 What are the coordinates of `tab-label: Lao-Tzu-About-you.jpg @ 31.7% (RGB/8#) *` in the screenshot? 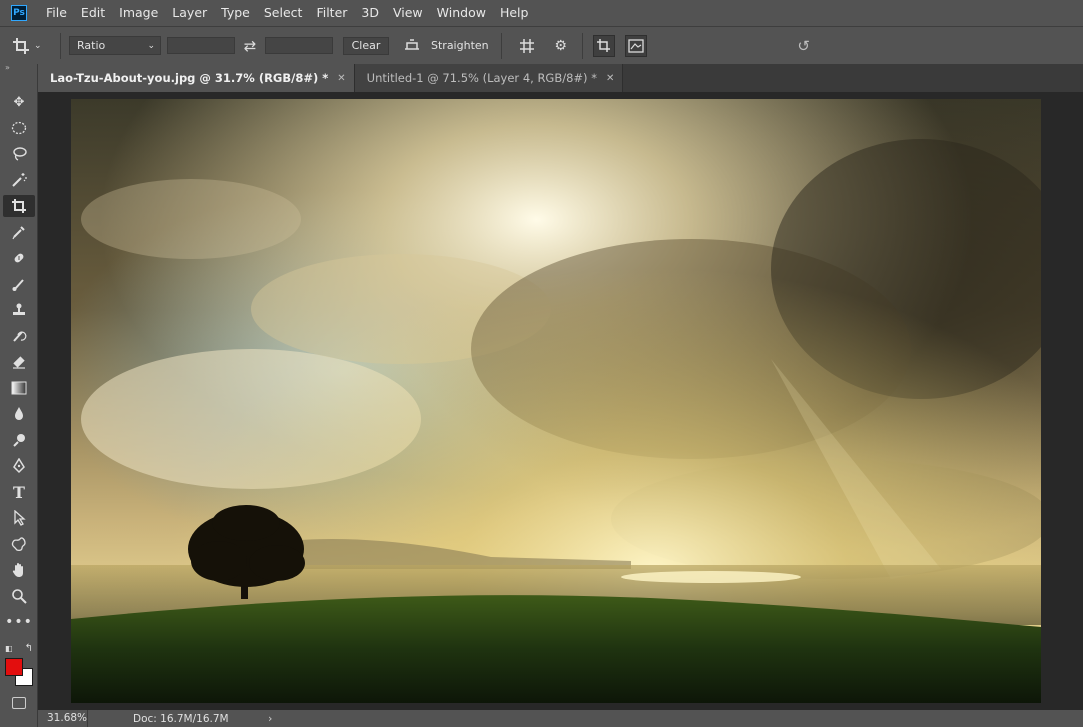 It's located at (189, 78).